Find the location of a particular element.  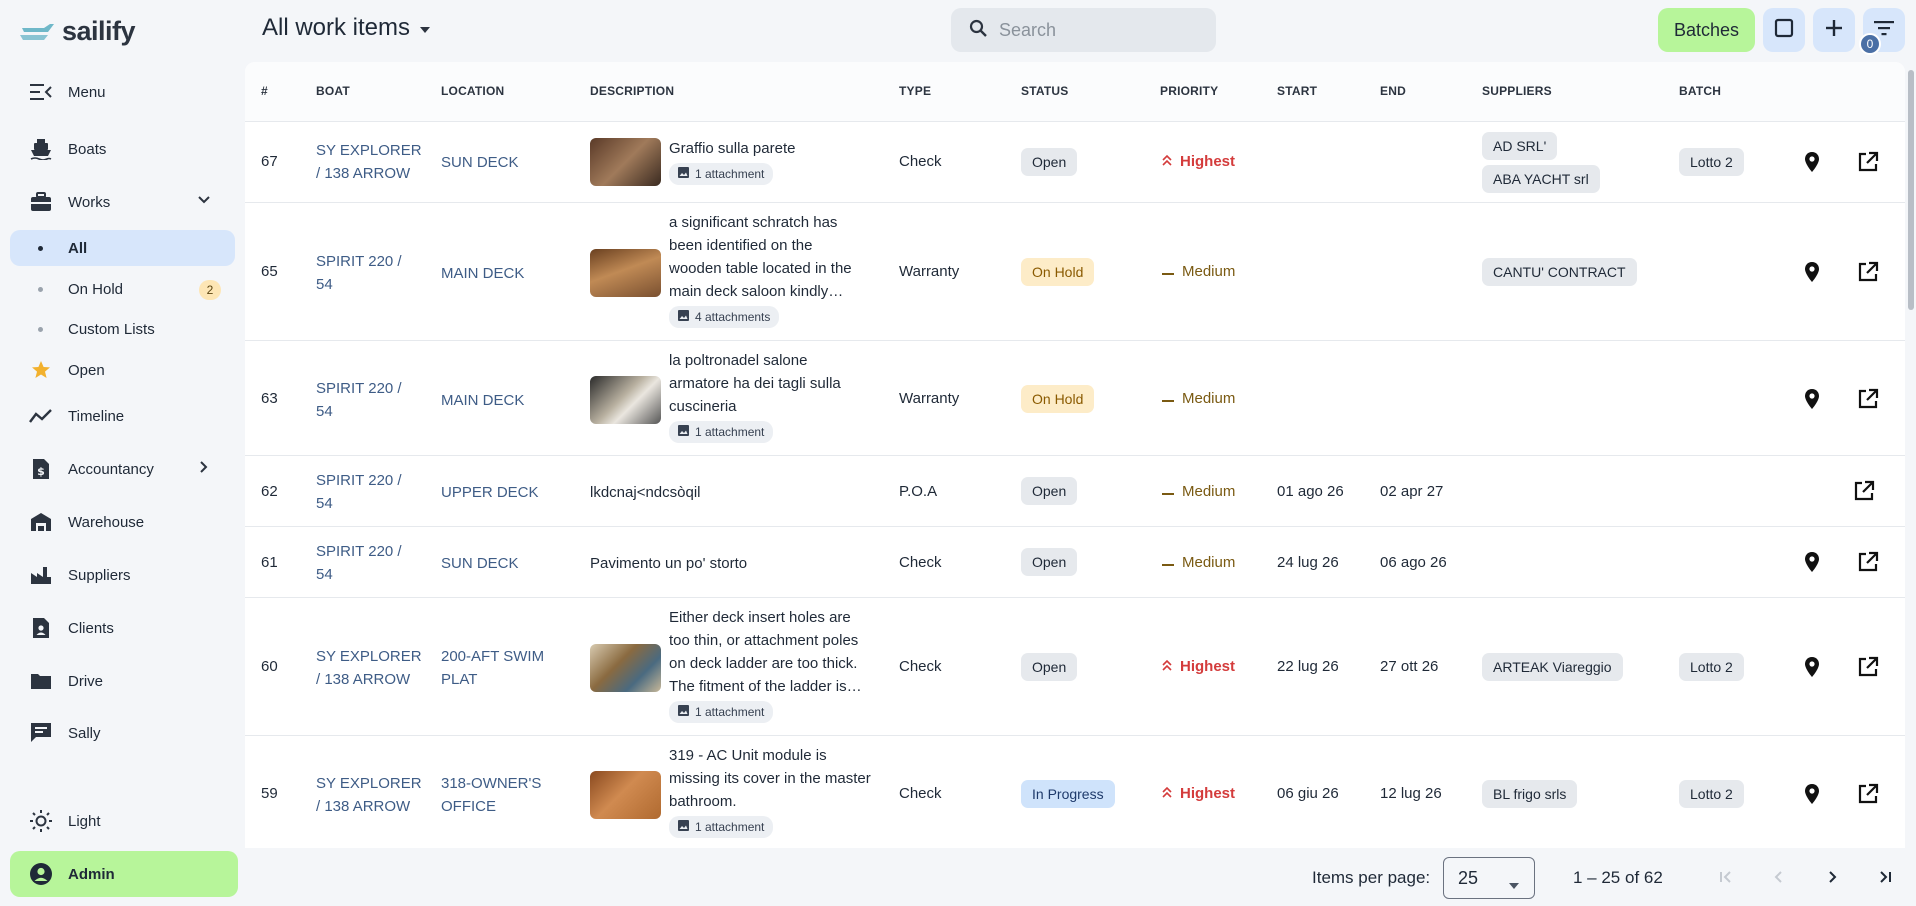

sub-item-label: All is located at coordinates (78, 248).